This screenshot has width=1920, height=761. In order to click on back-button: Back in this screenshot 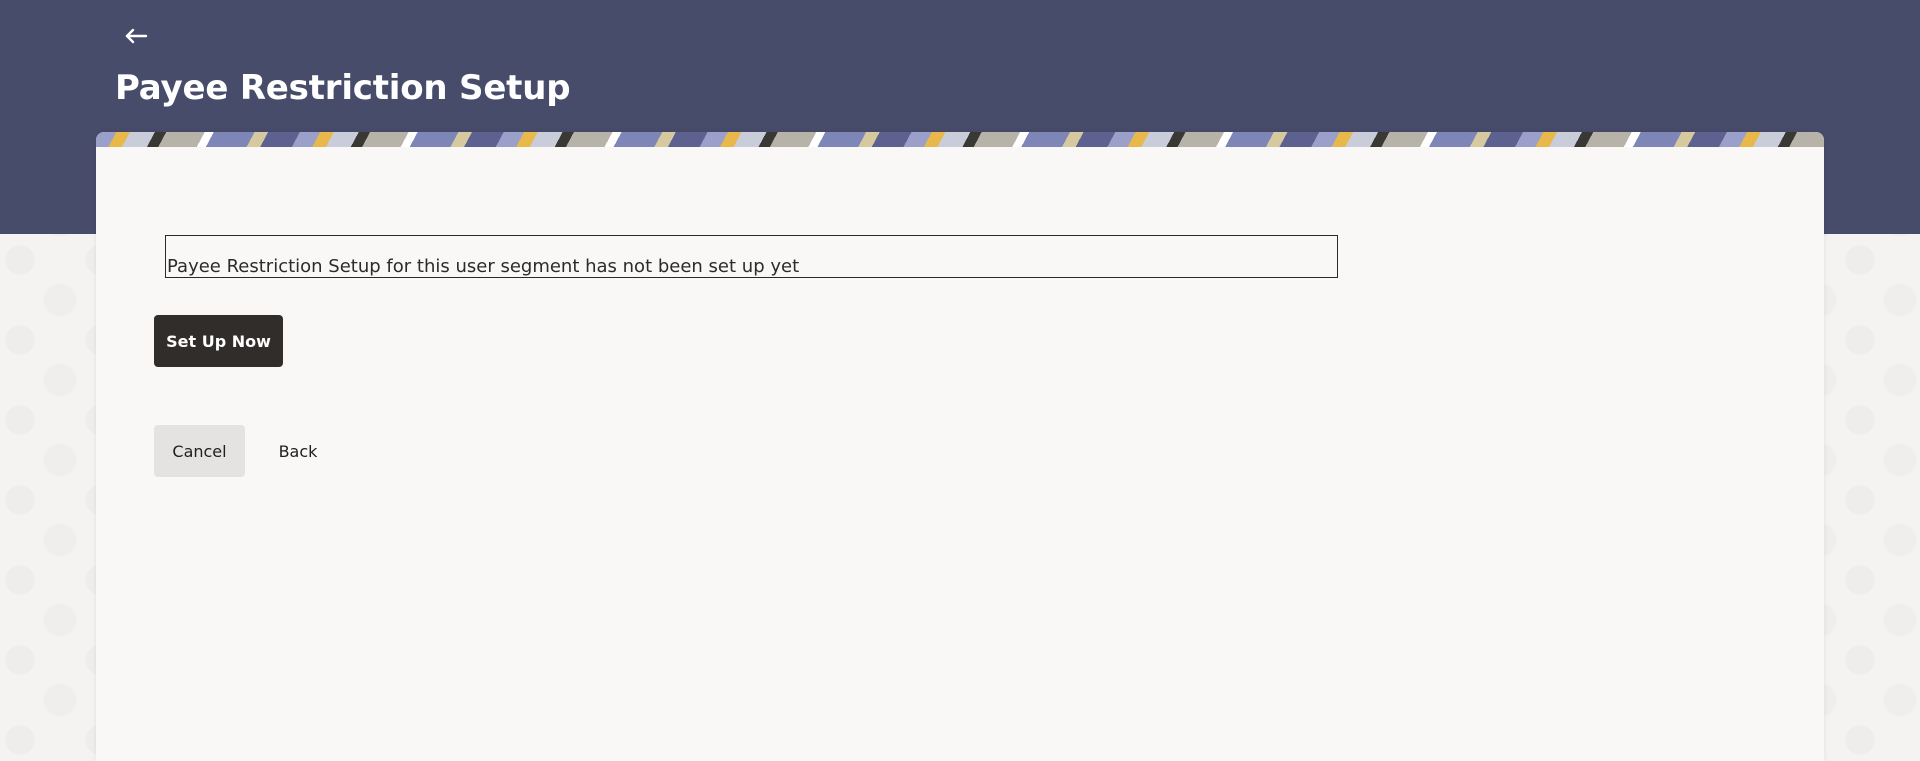, I will do `click(298, 451)`.